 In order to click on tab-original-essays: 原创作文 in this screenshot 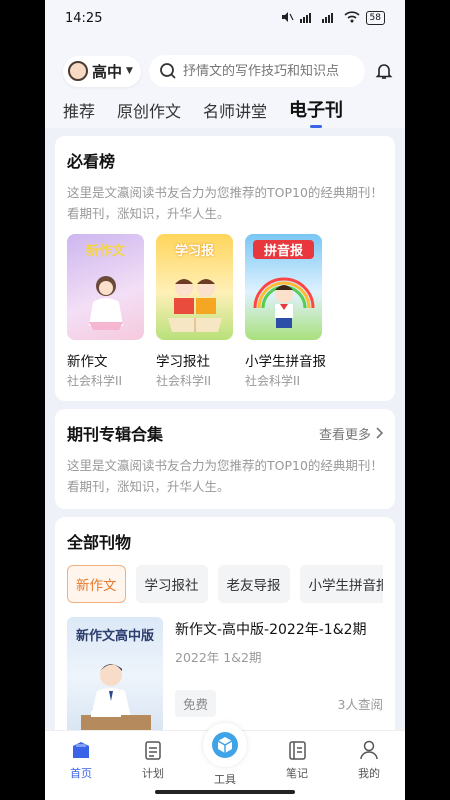, I will do `click(149, 113)`.